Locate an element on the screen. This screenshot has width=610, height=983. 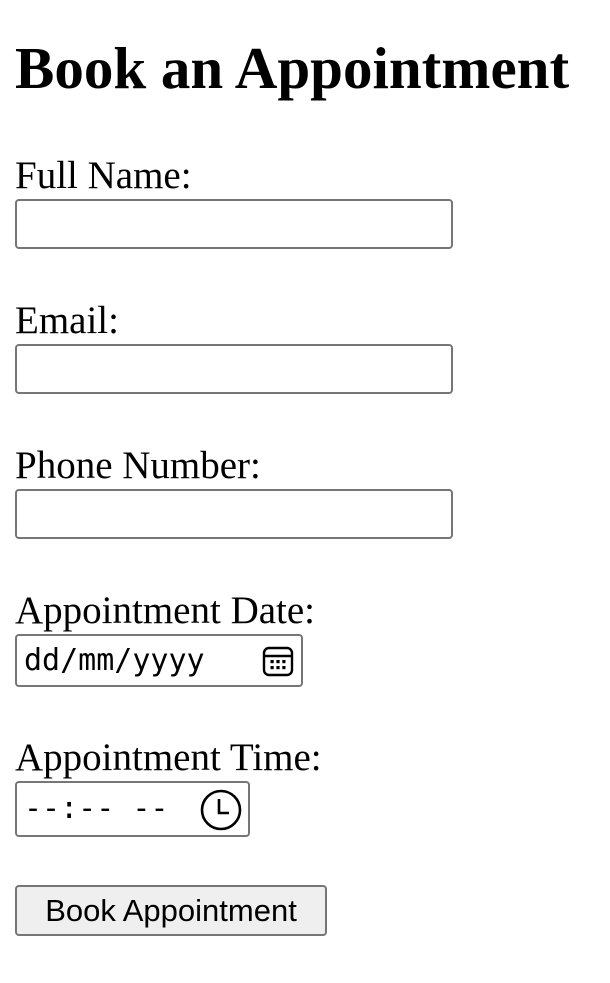
appointment-date-label: Appointment Date: is located at coordinates (165, 610).